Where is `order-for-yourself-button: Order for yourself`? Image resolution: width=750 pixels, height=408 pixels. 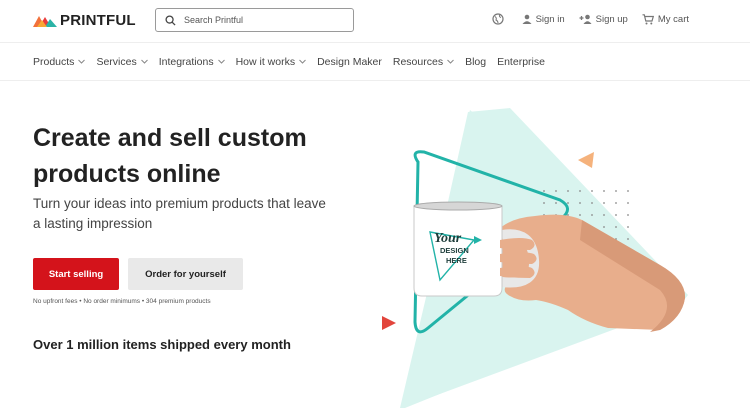 order-for-yourself-button: Order for yourself is located at coordinates (185, 274).